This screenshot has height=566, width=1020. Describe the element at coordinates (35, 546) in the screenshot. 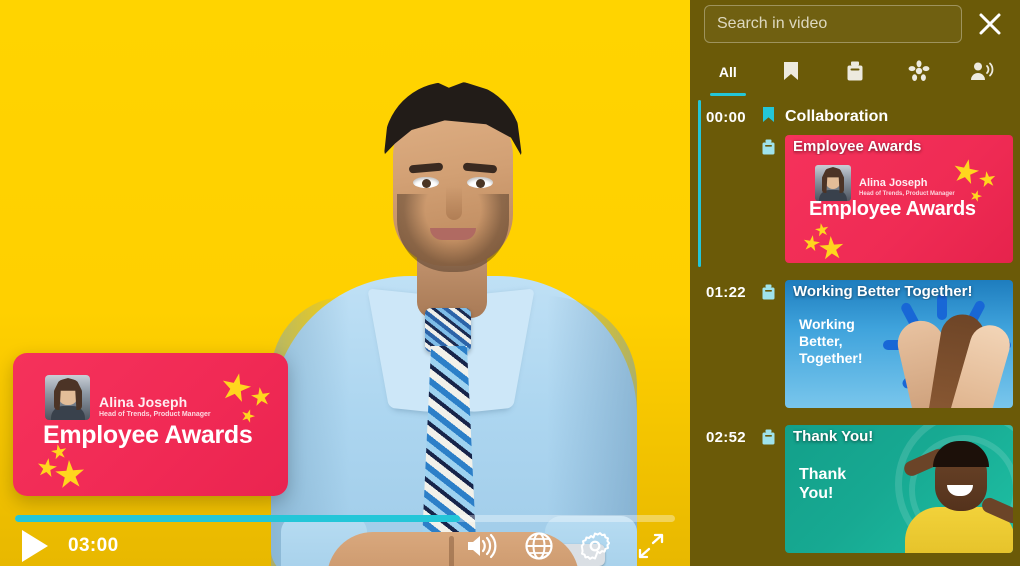

I see `play-button` at that location.